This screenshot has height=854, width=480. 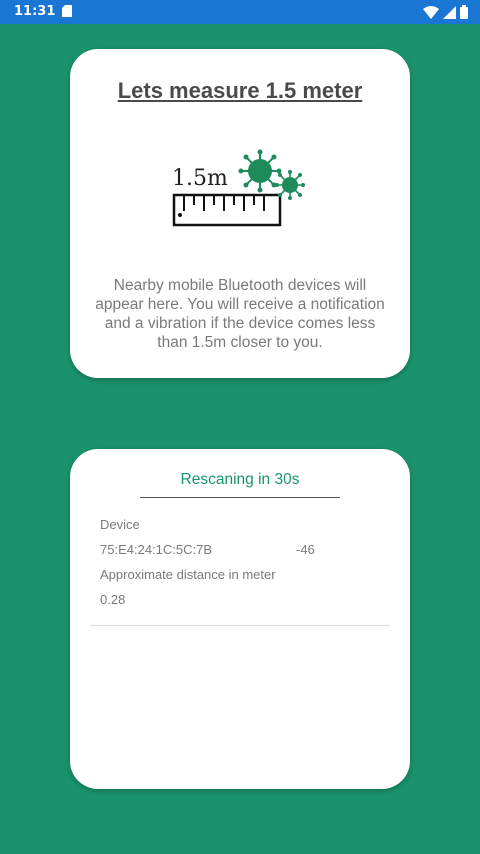 I want to click on rescan-status: Rescaning in 30s, so click(x=240, y=484).